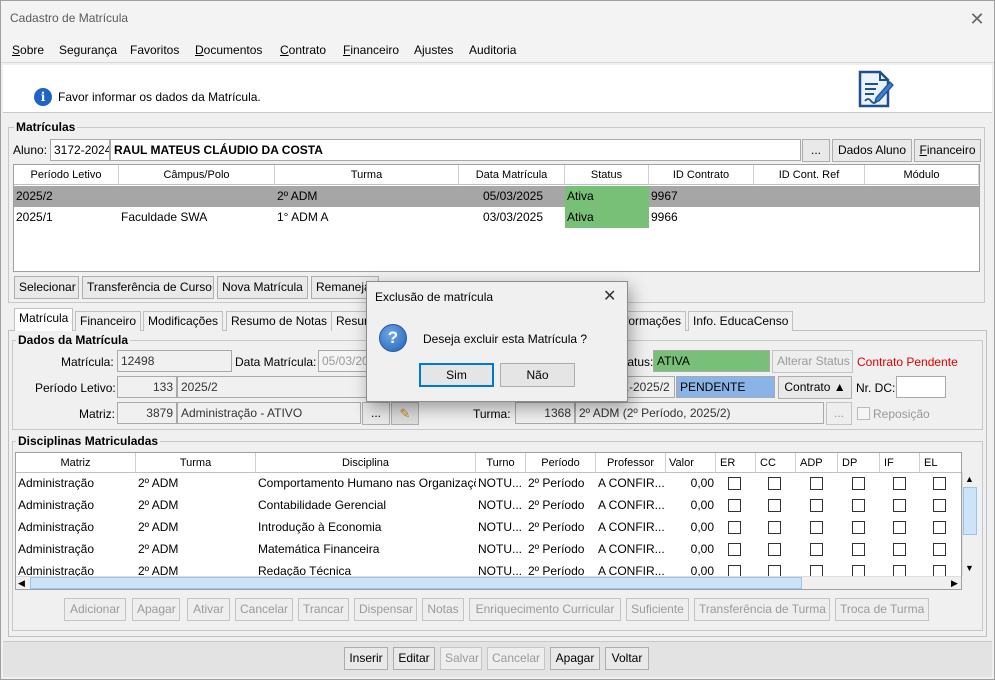  Describe the element at coordinates (366, 463) in the screenshot. I see `col-header: Disciplina` at that location.